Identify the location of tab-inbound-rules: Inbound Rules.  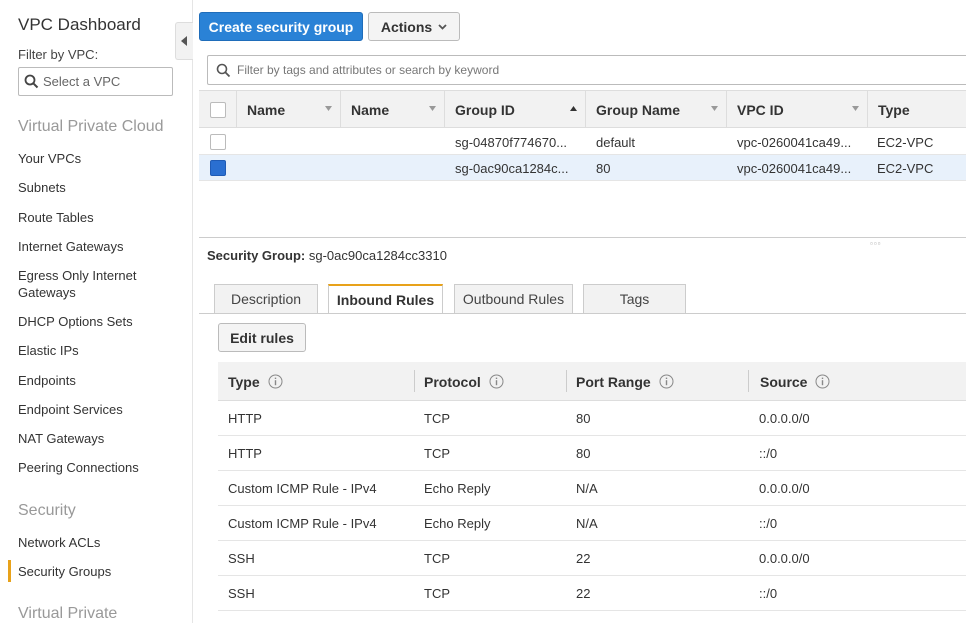
(385, 299).